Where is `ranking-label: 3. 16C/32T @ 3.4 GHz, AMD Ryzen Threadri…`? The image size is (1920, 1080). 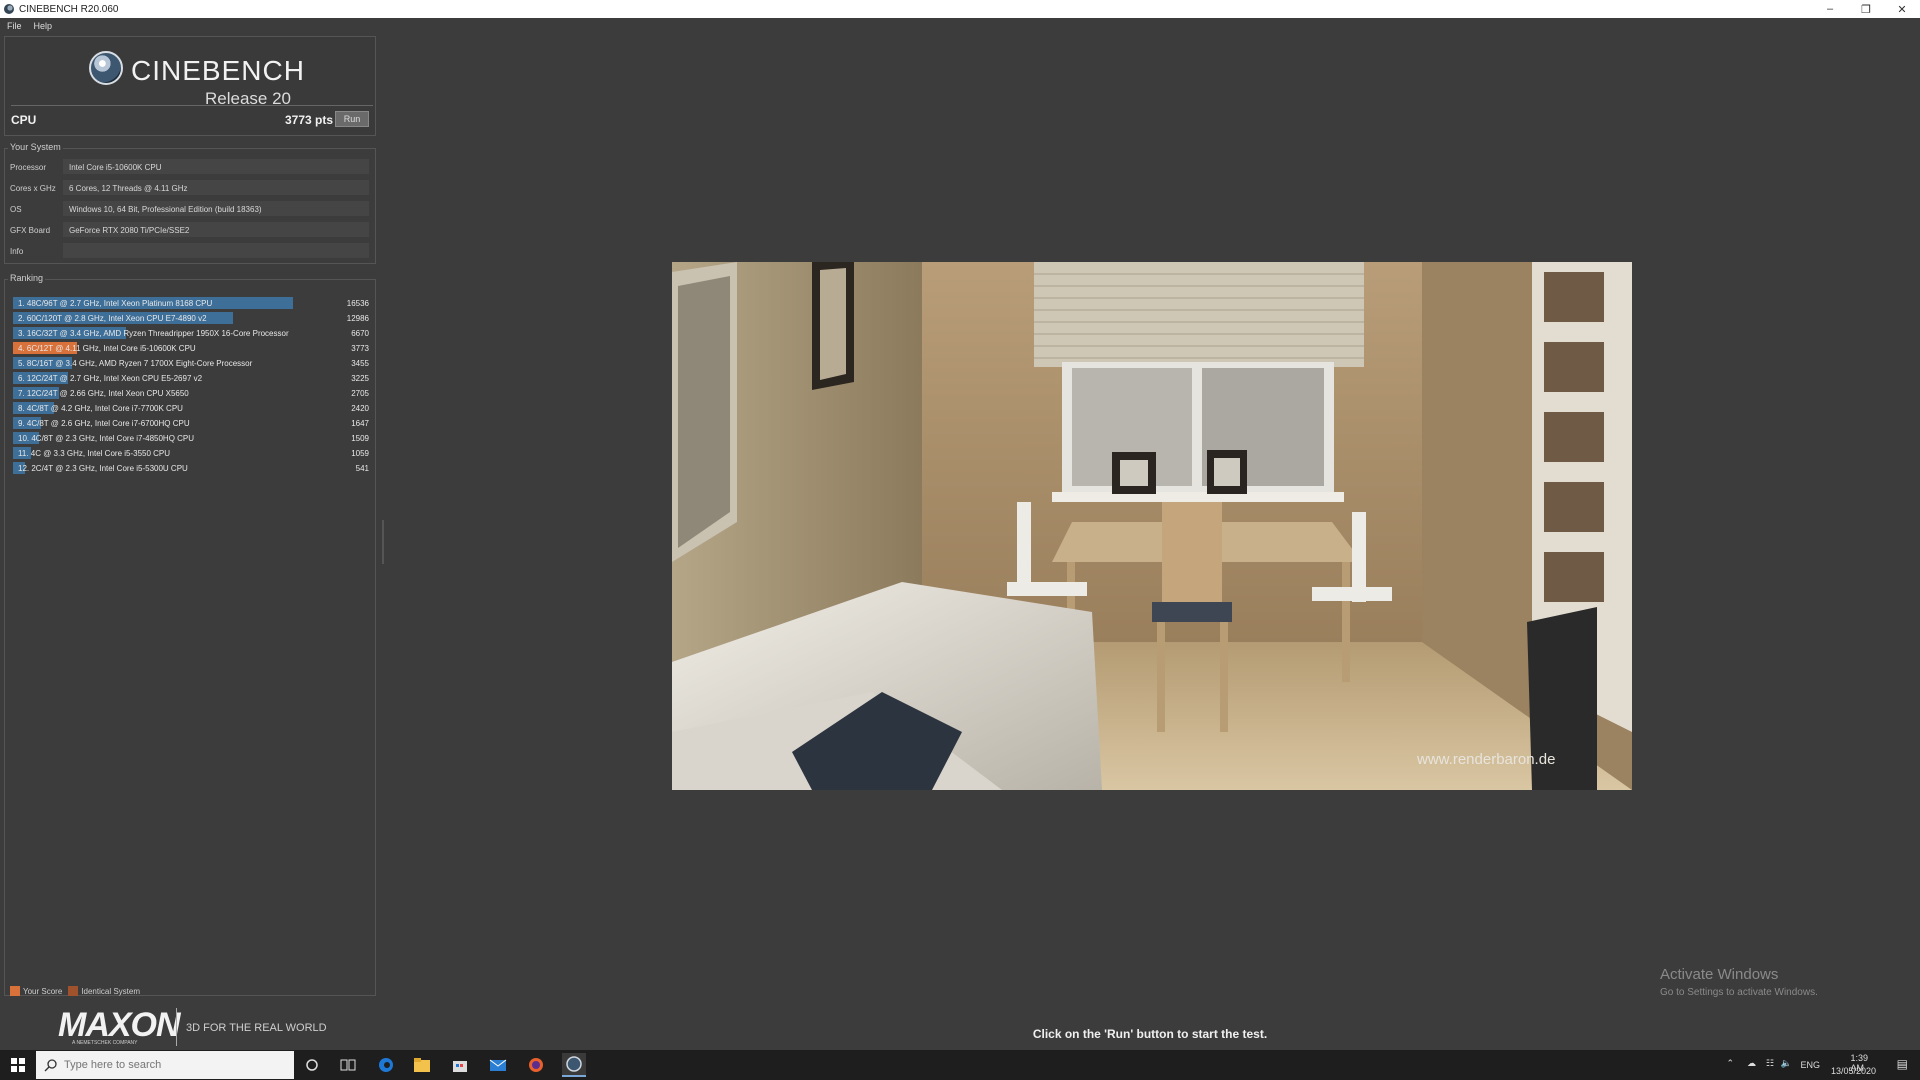
ranking-label: 3. 16C/32T @ 3.4 GHz, AMD Ryzen Threadri… is located at coordinates (153, 333).